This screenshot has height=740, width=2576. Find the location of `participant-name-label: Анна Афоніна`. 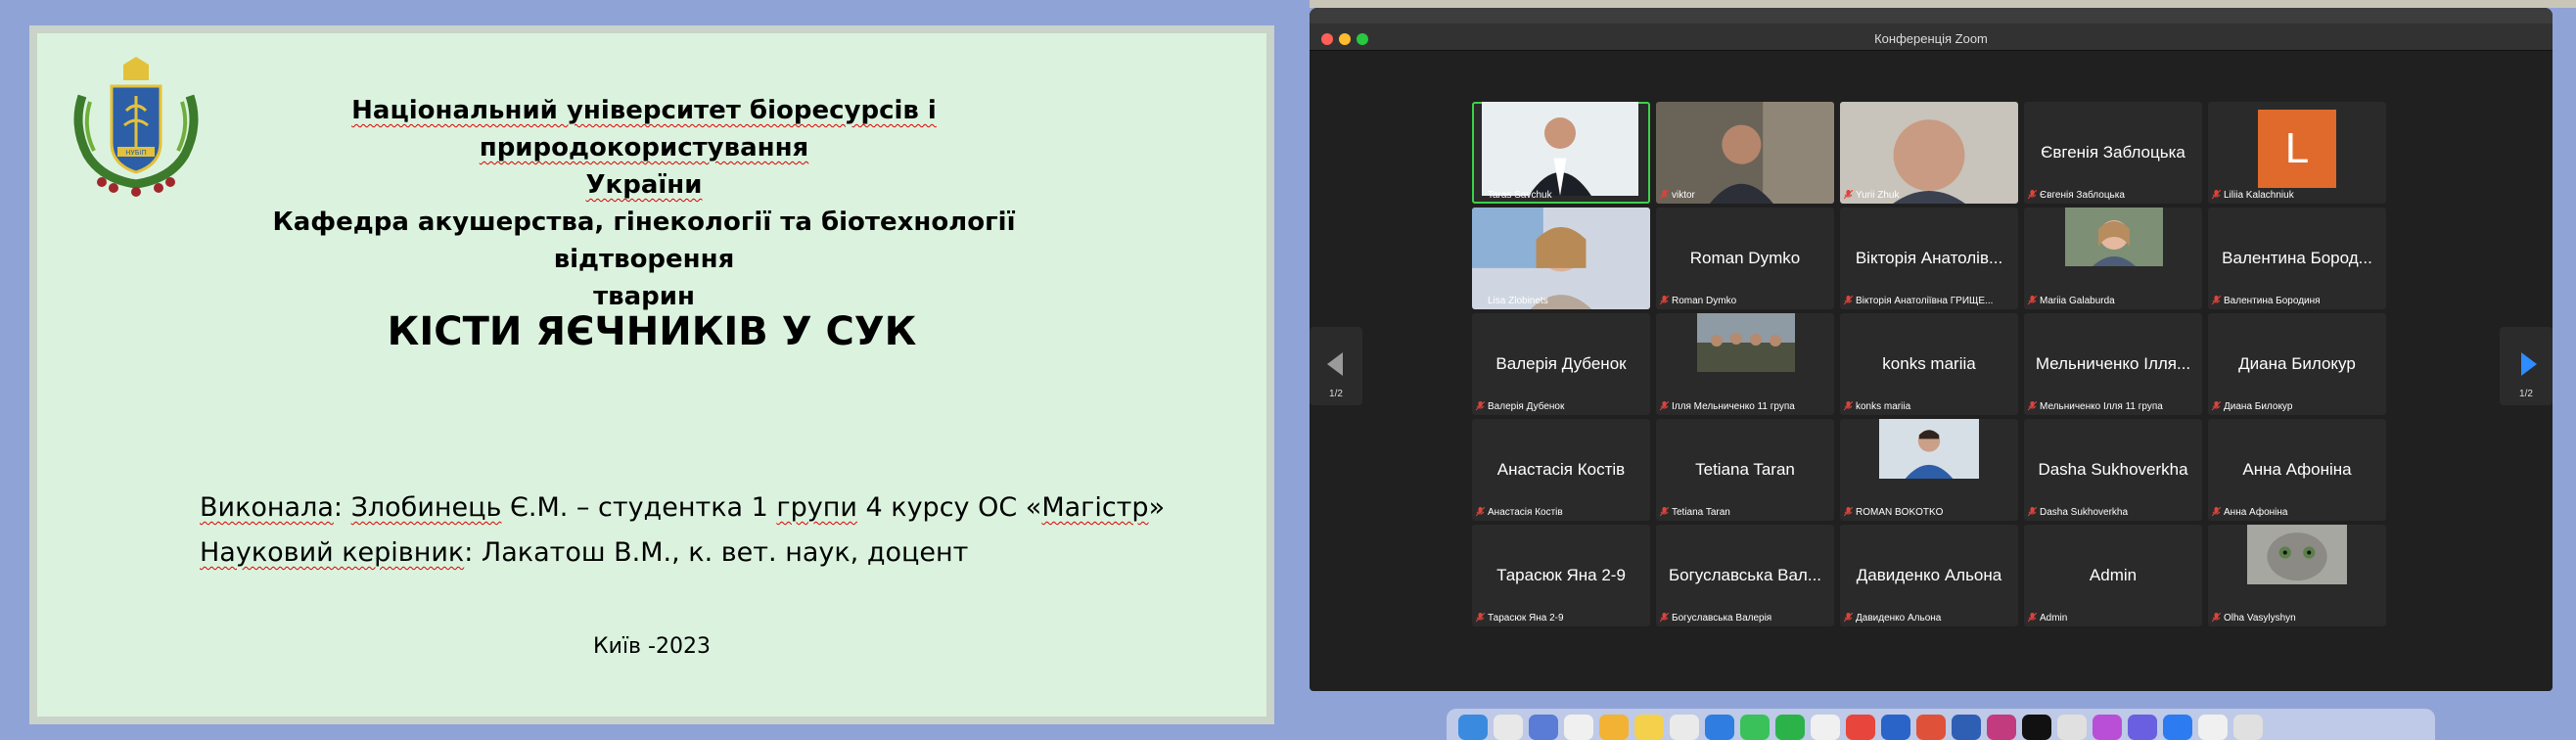

participant-name-label: Анна Афоніна is located at coordinates (2256, 512).